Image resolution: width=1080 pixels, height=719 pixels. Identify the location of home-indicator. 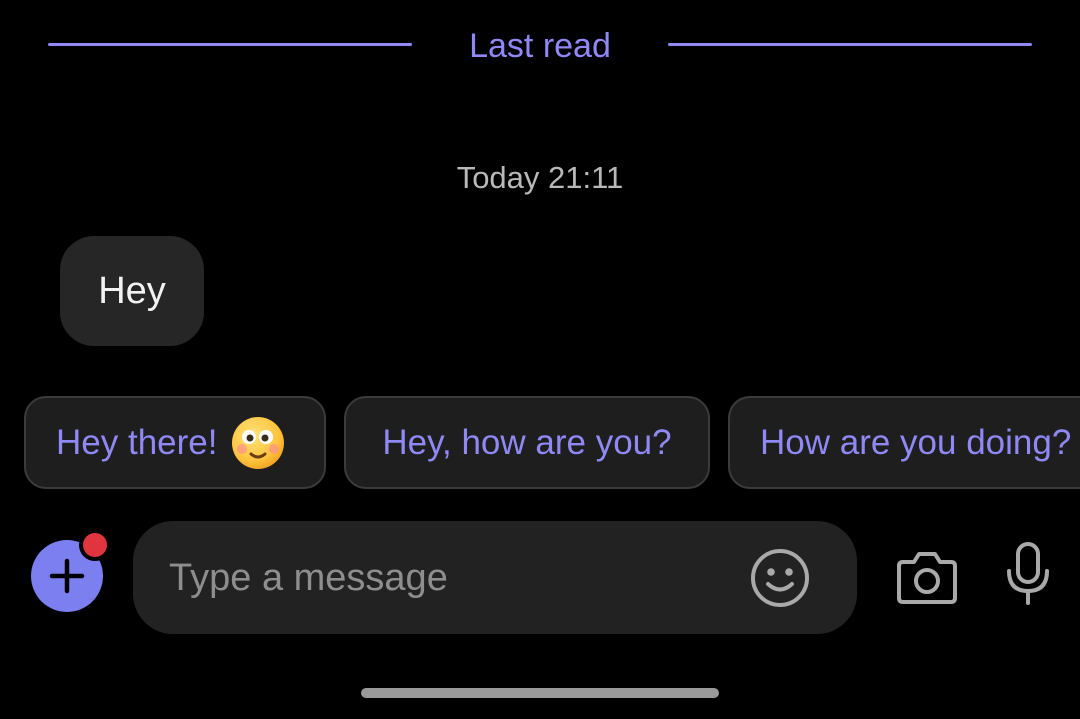
(540, 693).